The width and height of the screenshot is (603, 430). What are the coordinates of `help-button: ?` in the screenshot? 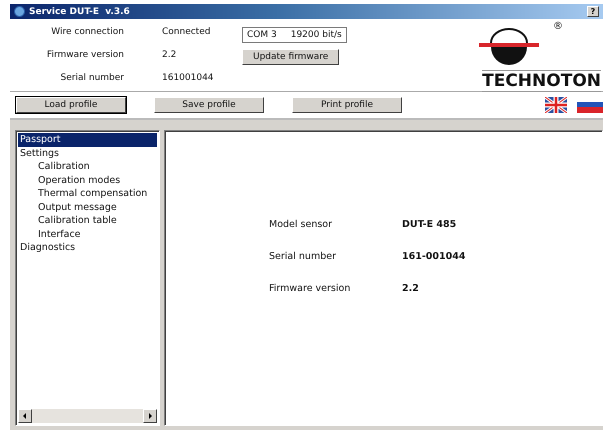 It's located at (593, 11).